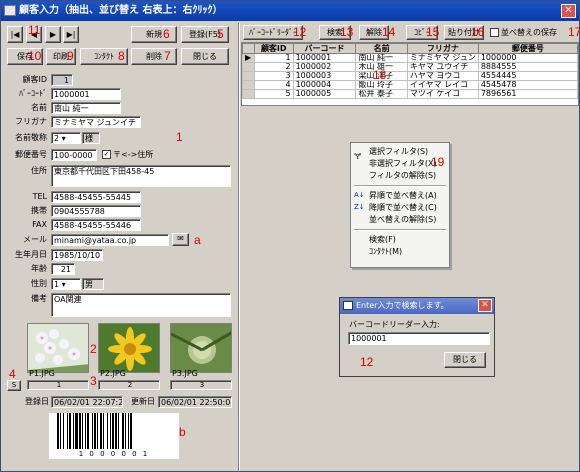 This screenshot has height=472, width=580. Describe the element at coordinates (93, 381) in the screenshot. I see `marker-3: 3` at that location.